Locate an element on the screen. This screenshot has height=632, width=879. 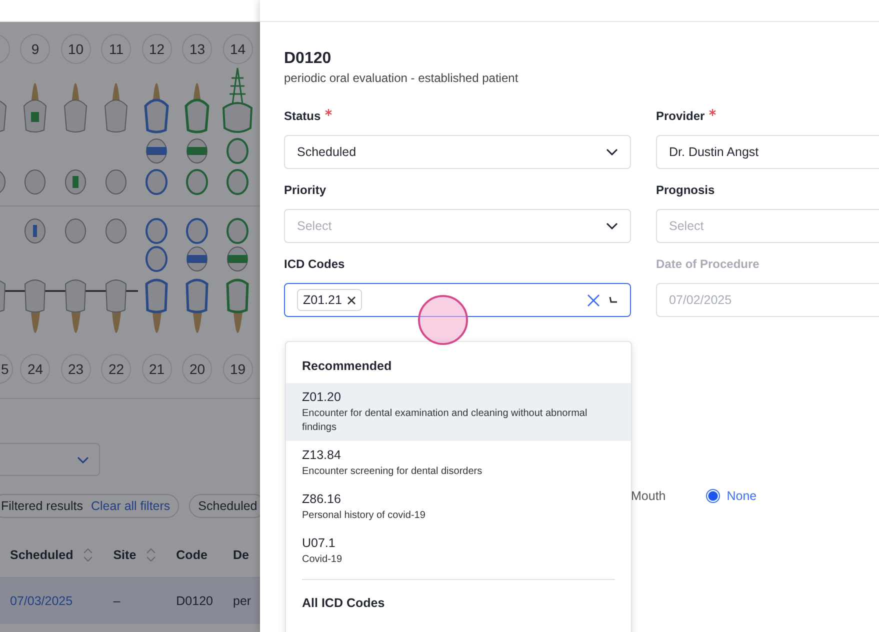
icd-code: Z01.20 is located at coordinates (322, 397).